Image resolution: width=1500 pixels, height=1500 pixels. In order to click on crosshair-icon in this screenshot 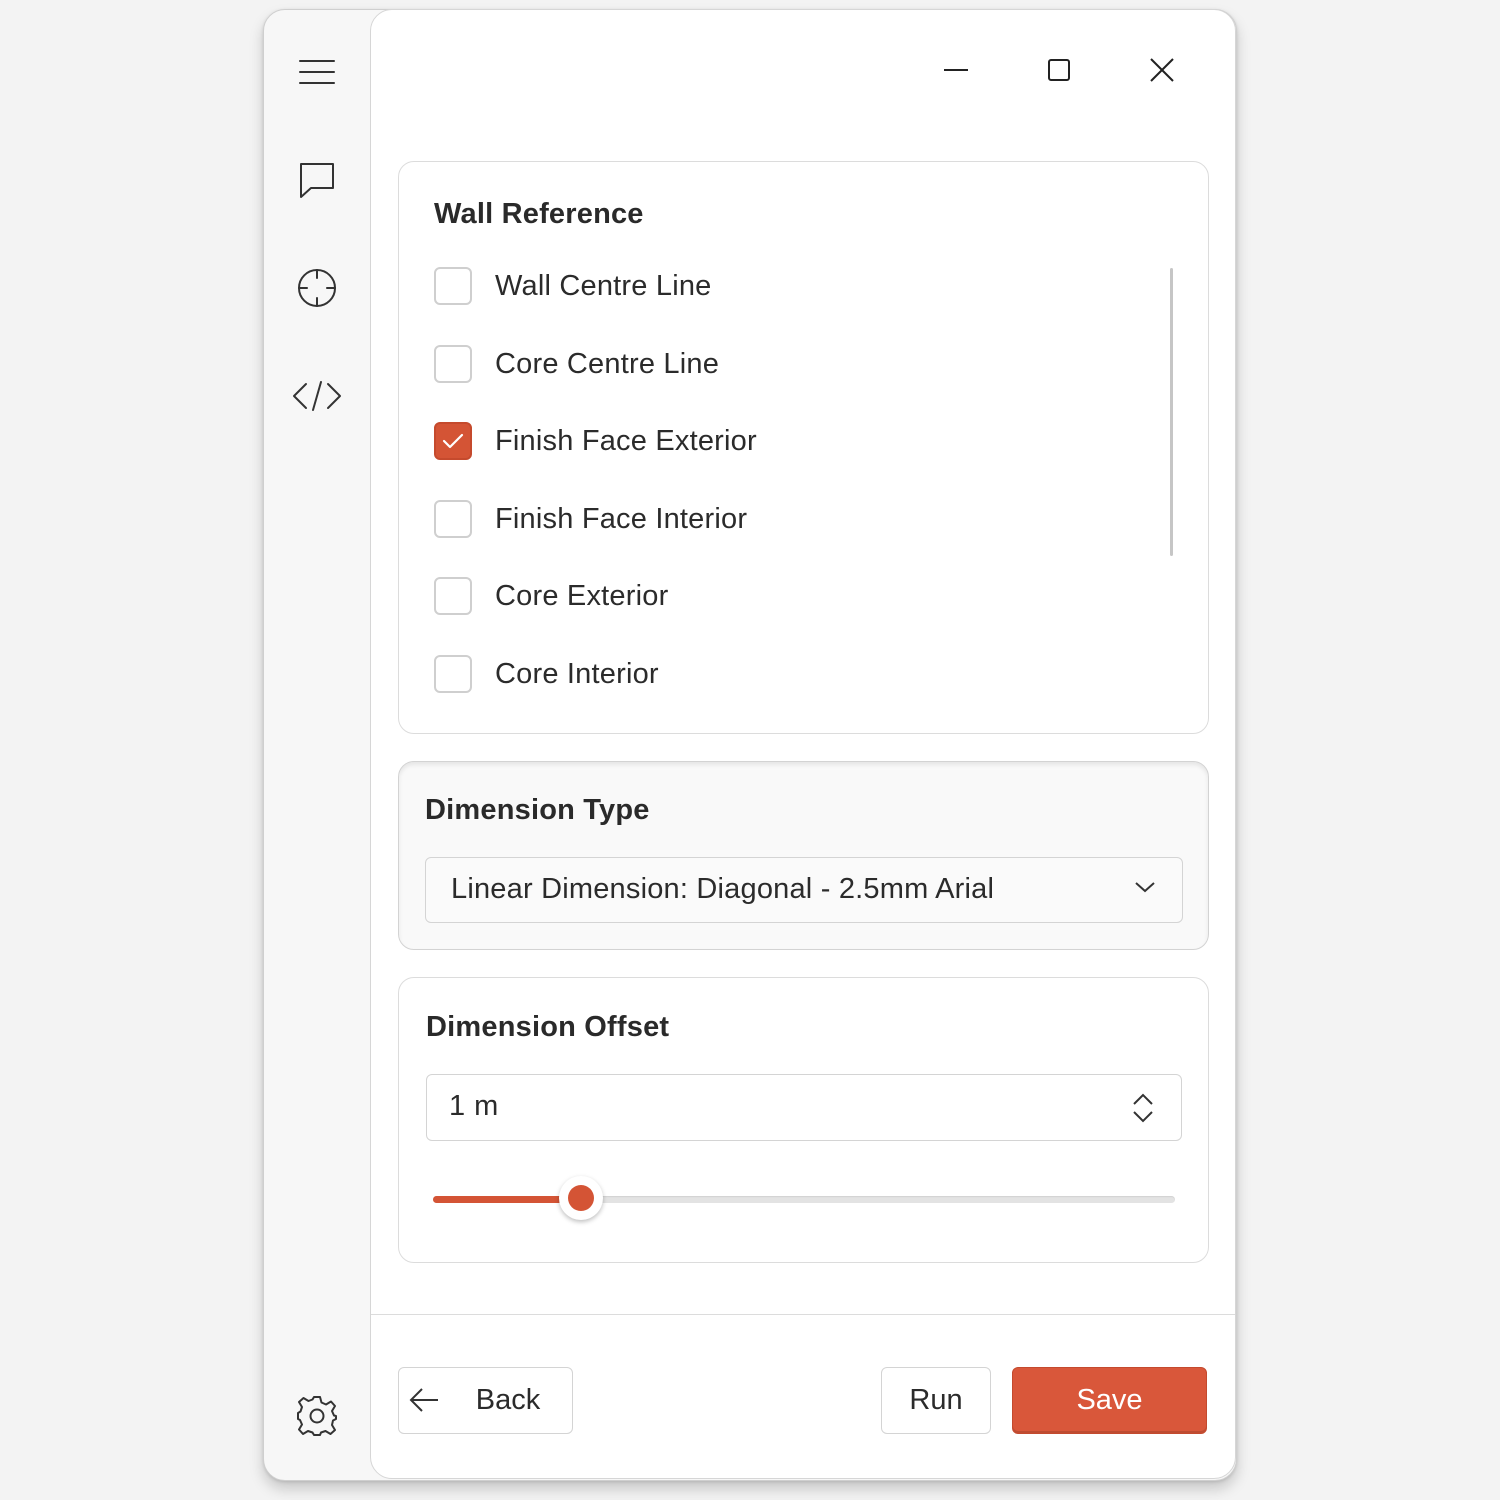, I will do `click(317, 288)`.